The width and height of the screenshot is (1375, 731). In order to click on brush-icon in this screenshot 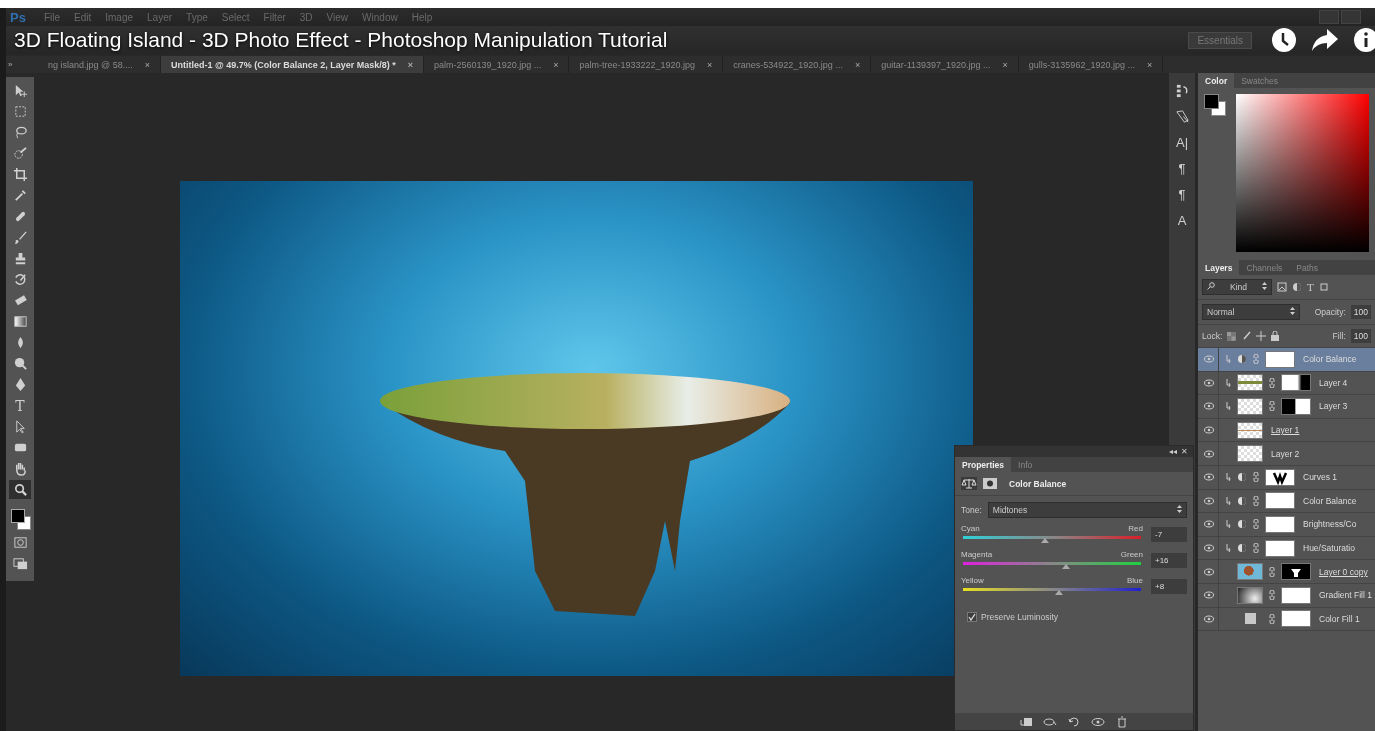, I will do `click(1246, 336)`.